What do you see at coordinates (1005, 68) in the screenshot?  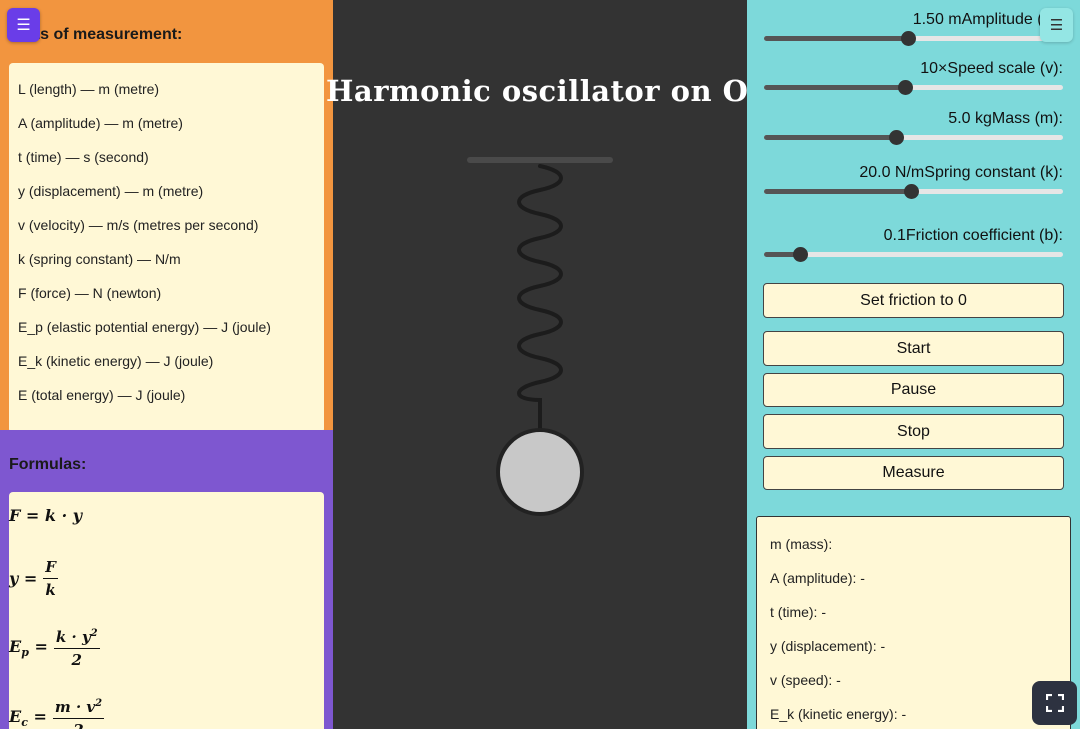 I see `speed-label-text: Speed scale (v):` at bounding box center [1005, 68].